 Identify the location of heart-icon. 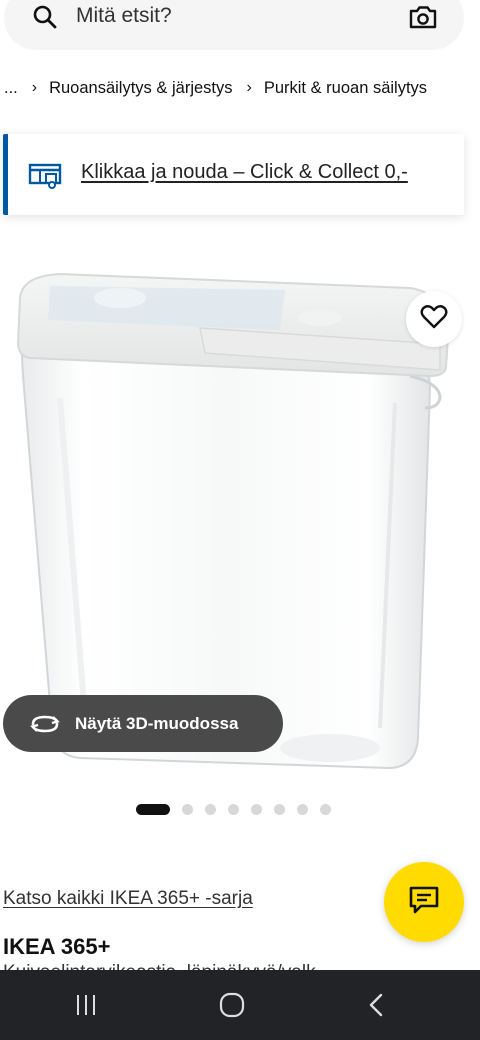
(434, 319).